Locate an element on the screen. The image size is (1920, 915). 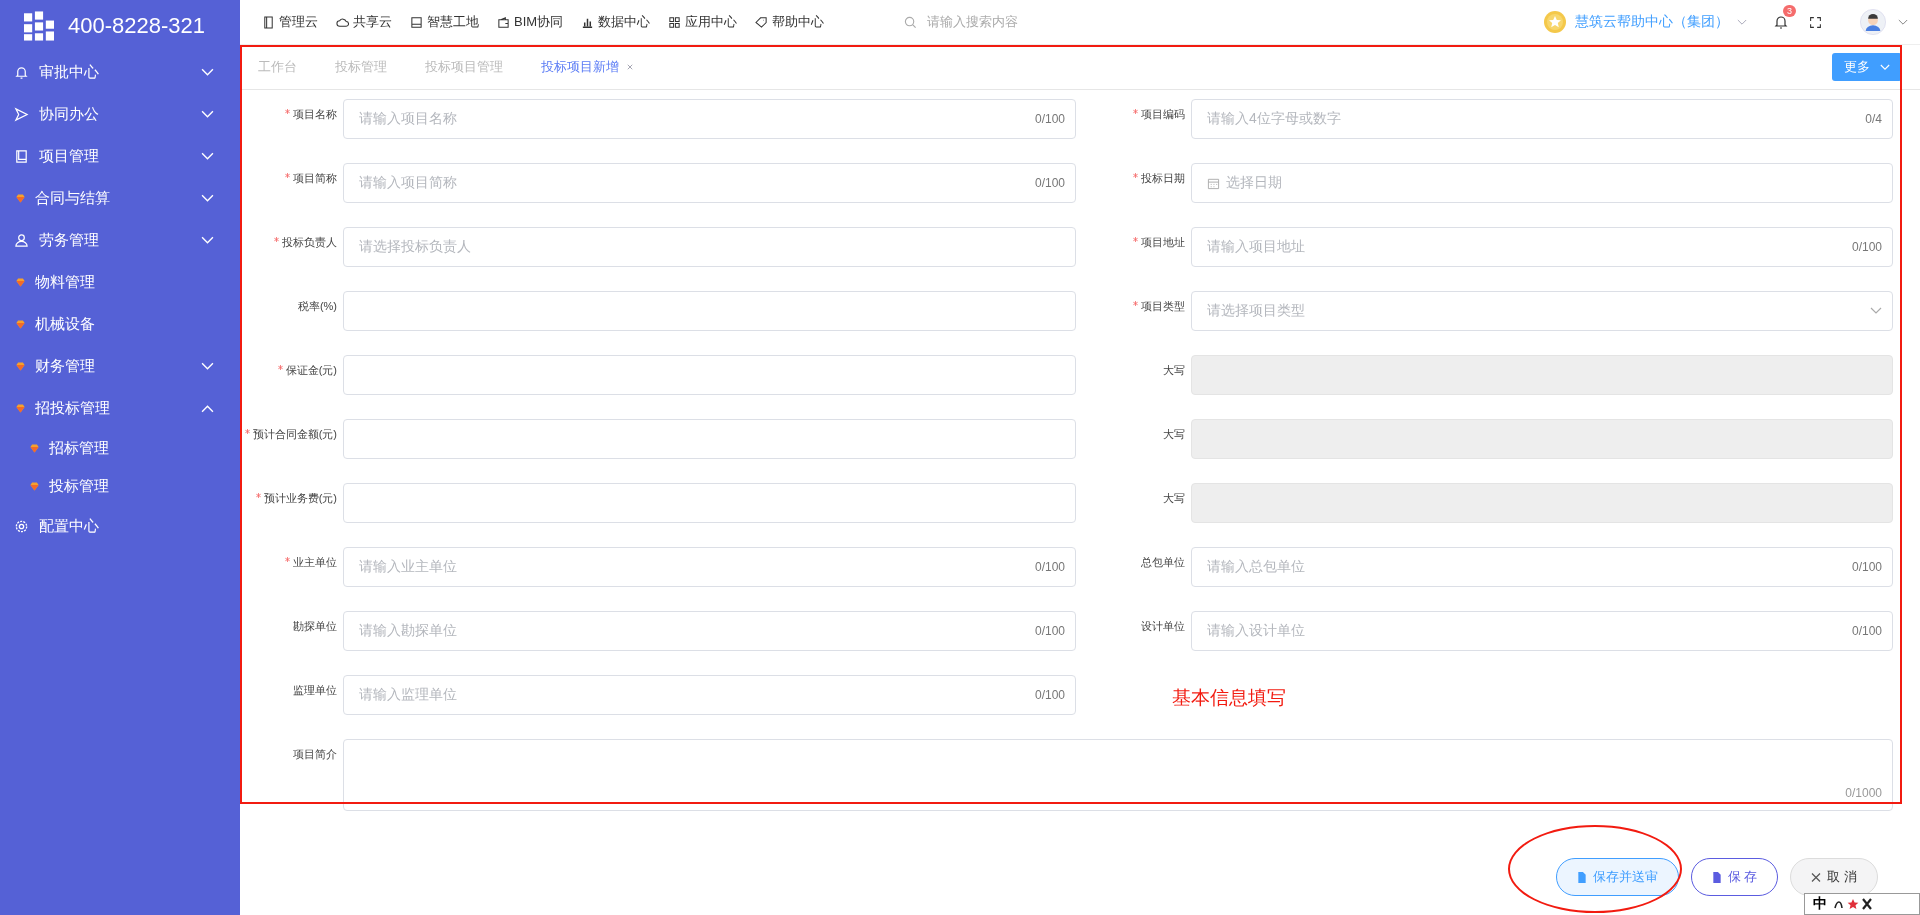
nav-link: 应用中心 is located at coordinates (703, 22).